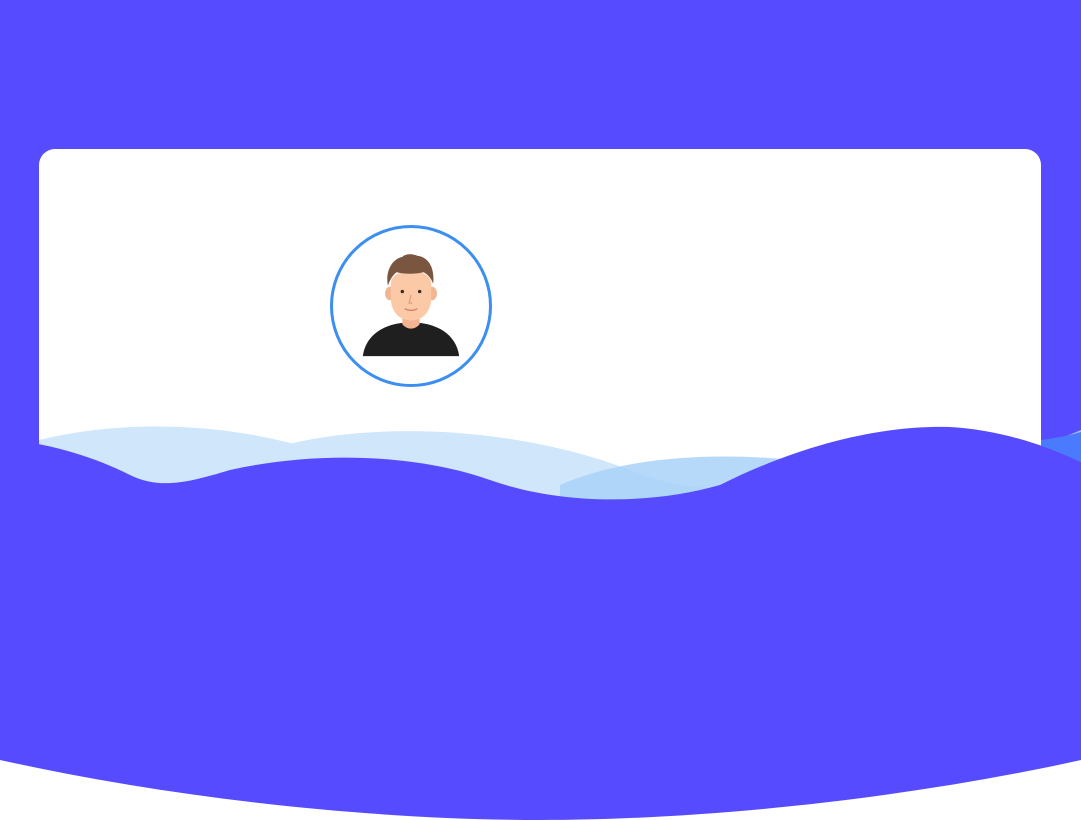 Image resolution: width=1081 pixels, height=820 pixels. I want to click on profile-avatar, so click(411, 306).